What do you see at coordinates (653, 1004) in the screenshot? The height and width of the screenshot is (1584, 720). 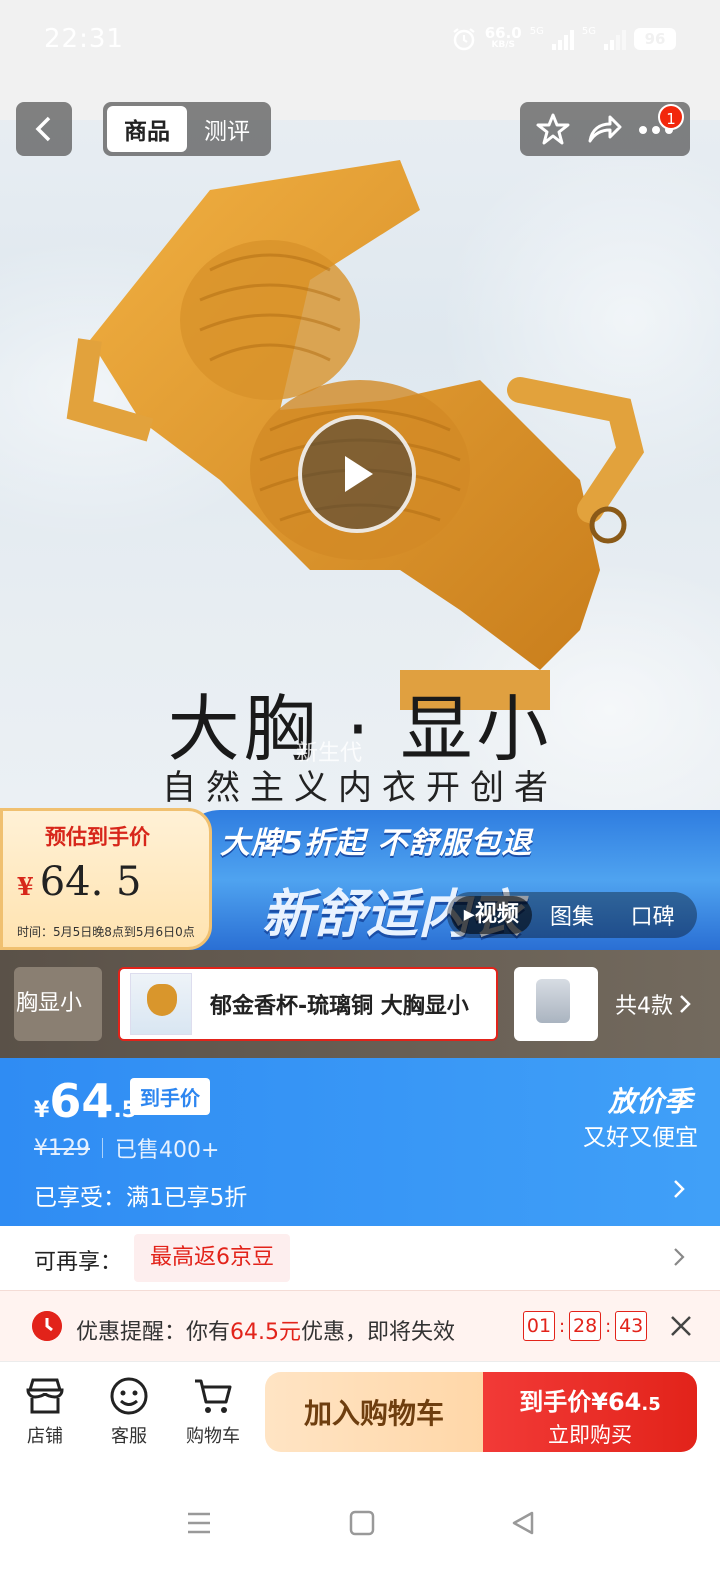 I see `sku-count-link: 共4款` at bounding box center [653, 1004].